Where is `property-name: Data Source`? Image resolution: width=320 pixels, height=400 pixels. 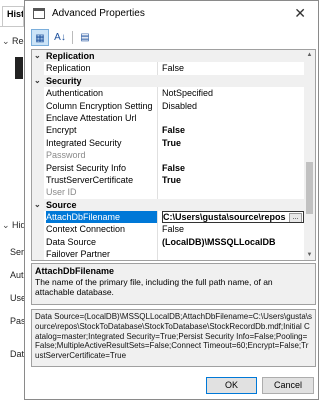 property-name: Data Source is located at coordinates (102, 242).